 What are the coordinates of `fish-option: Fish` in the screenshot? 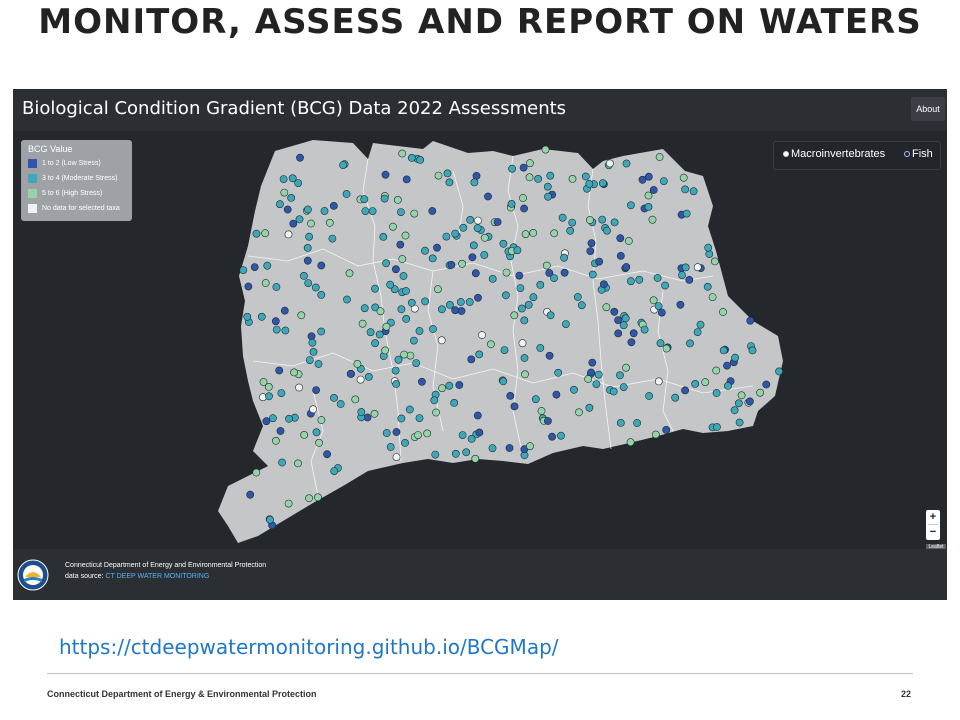 It's located at (918, 154).